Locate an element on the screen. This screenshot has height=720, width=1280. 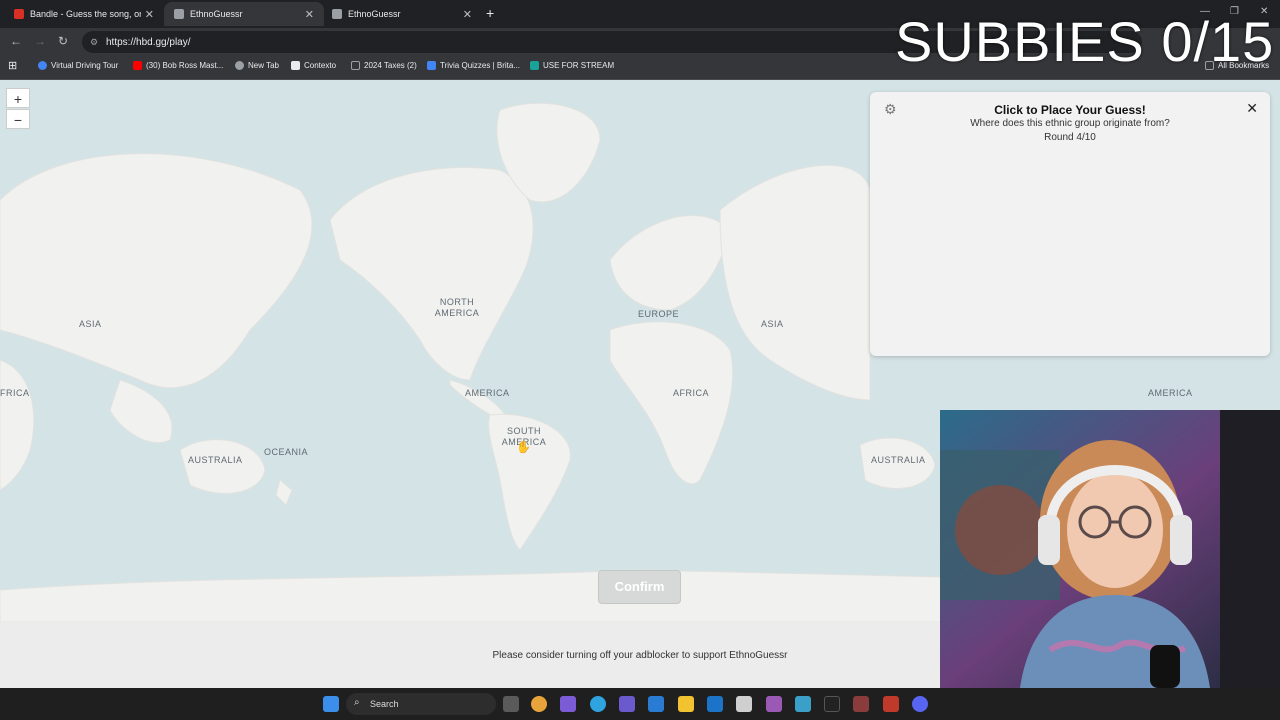
search-icon: ⌕ is located at coordinates (357, 702).